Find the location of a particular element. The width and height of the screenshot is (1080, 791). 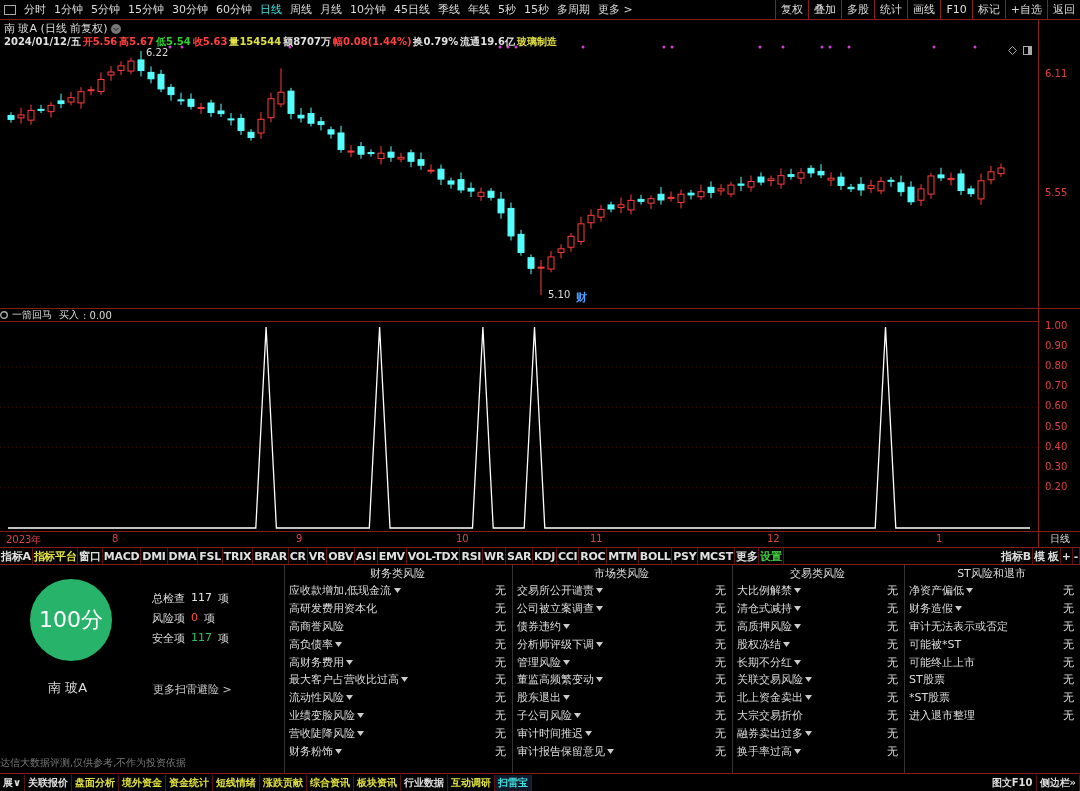

risk-item-name: 财务造假 is located at coordinates (931, 609).